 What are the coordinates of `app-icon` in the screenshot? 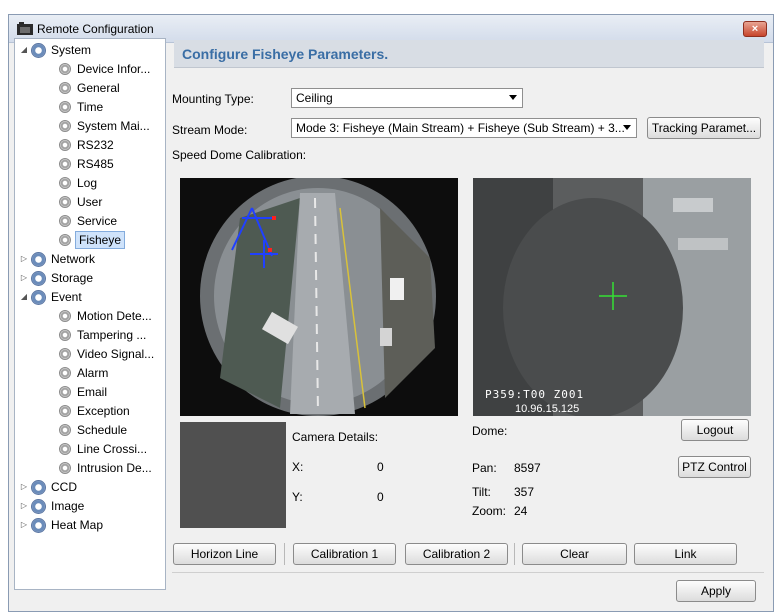 It's located at (25, 28).